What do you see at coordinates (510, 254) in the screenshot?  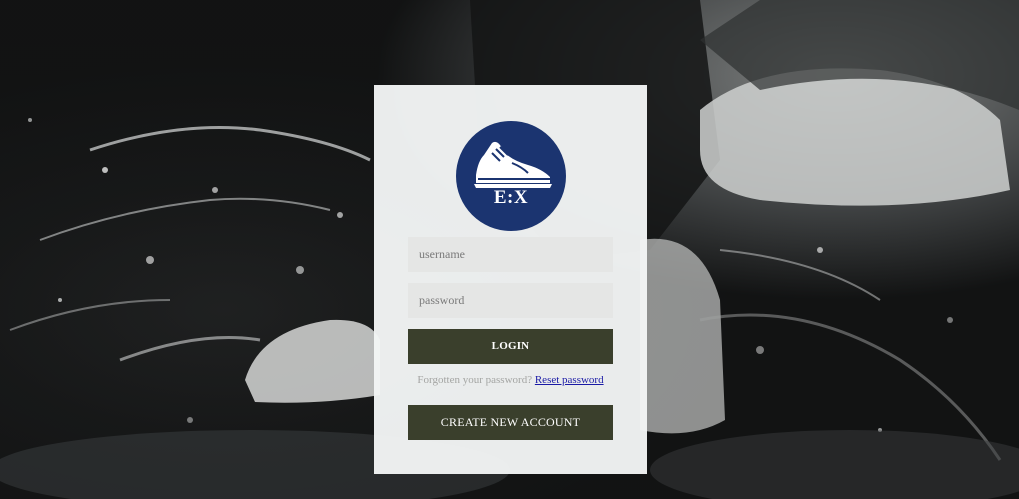 I see `username-input` at bounding box center [510, 254].